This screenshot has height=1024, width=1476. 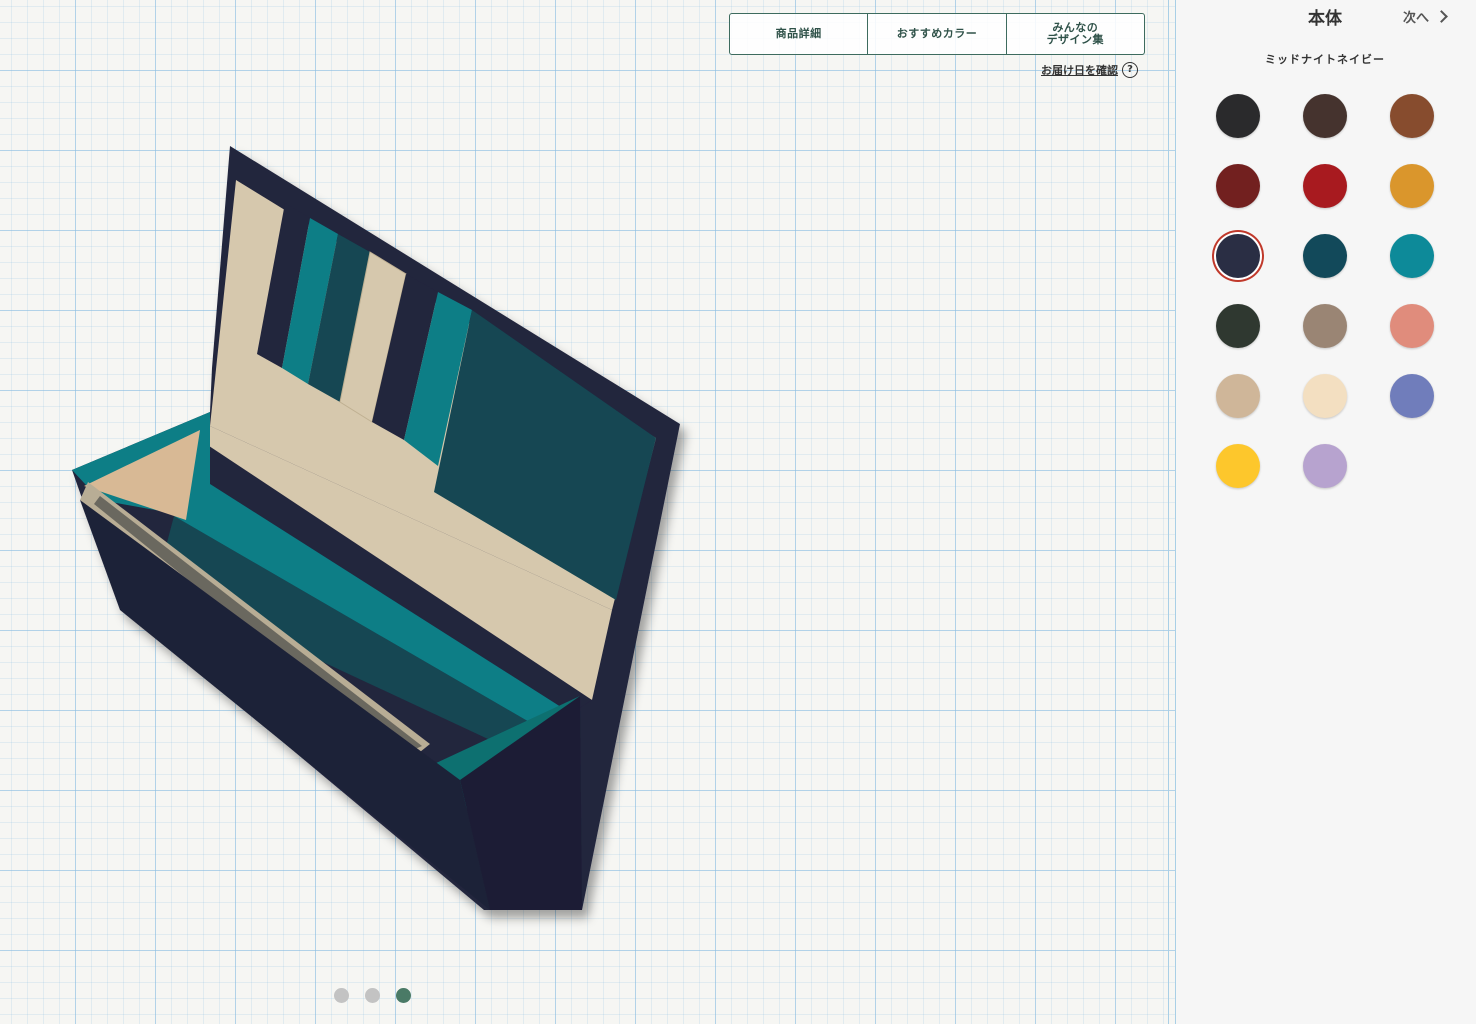 What do you see at coordinates (1441, 16) in the screenshot?
I see `chevron-right-icon` at bounding box center [1441, 16].